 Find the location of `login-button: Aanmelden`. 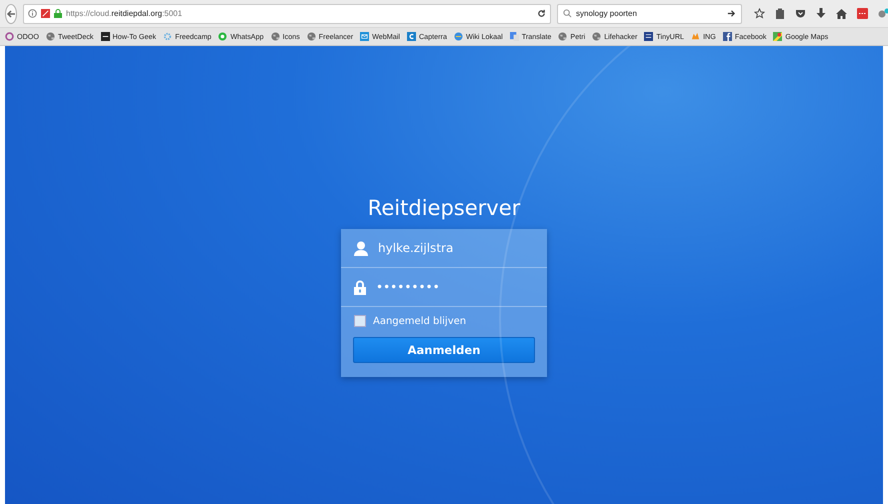

login-button: Aanmelden is located at coordinates (444, 350).